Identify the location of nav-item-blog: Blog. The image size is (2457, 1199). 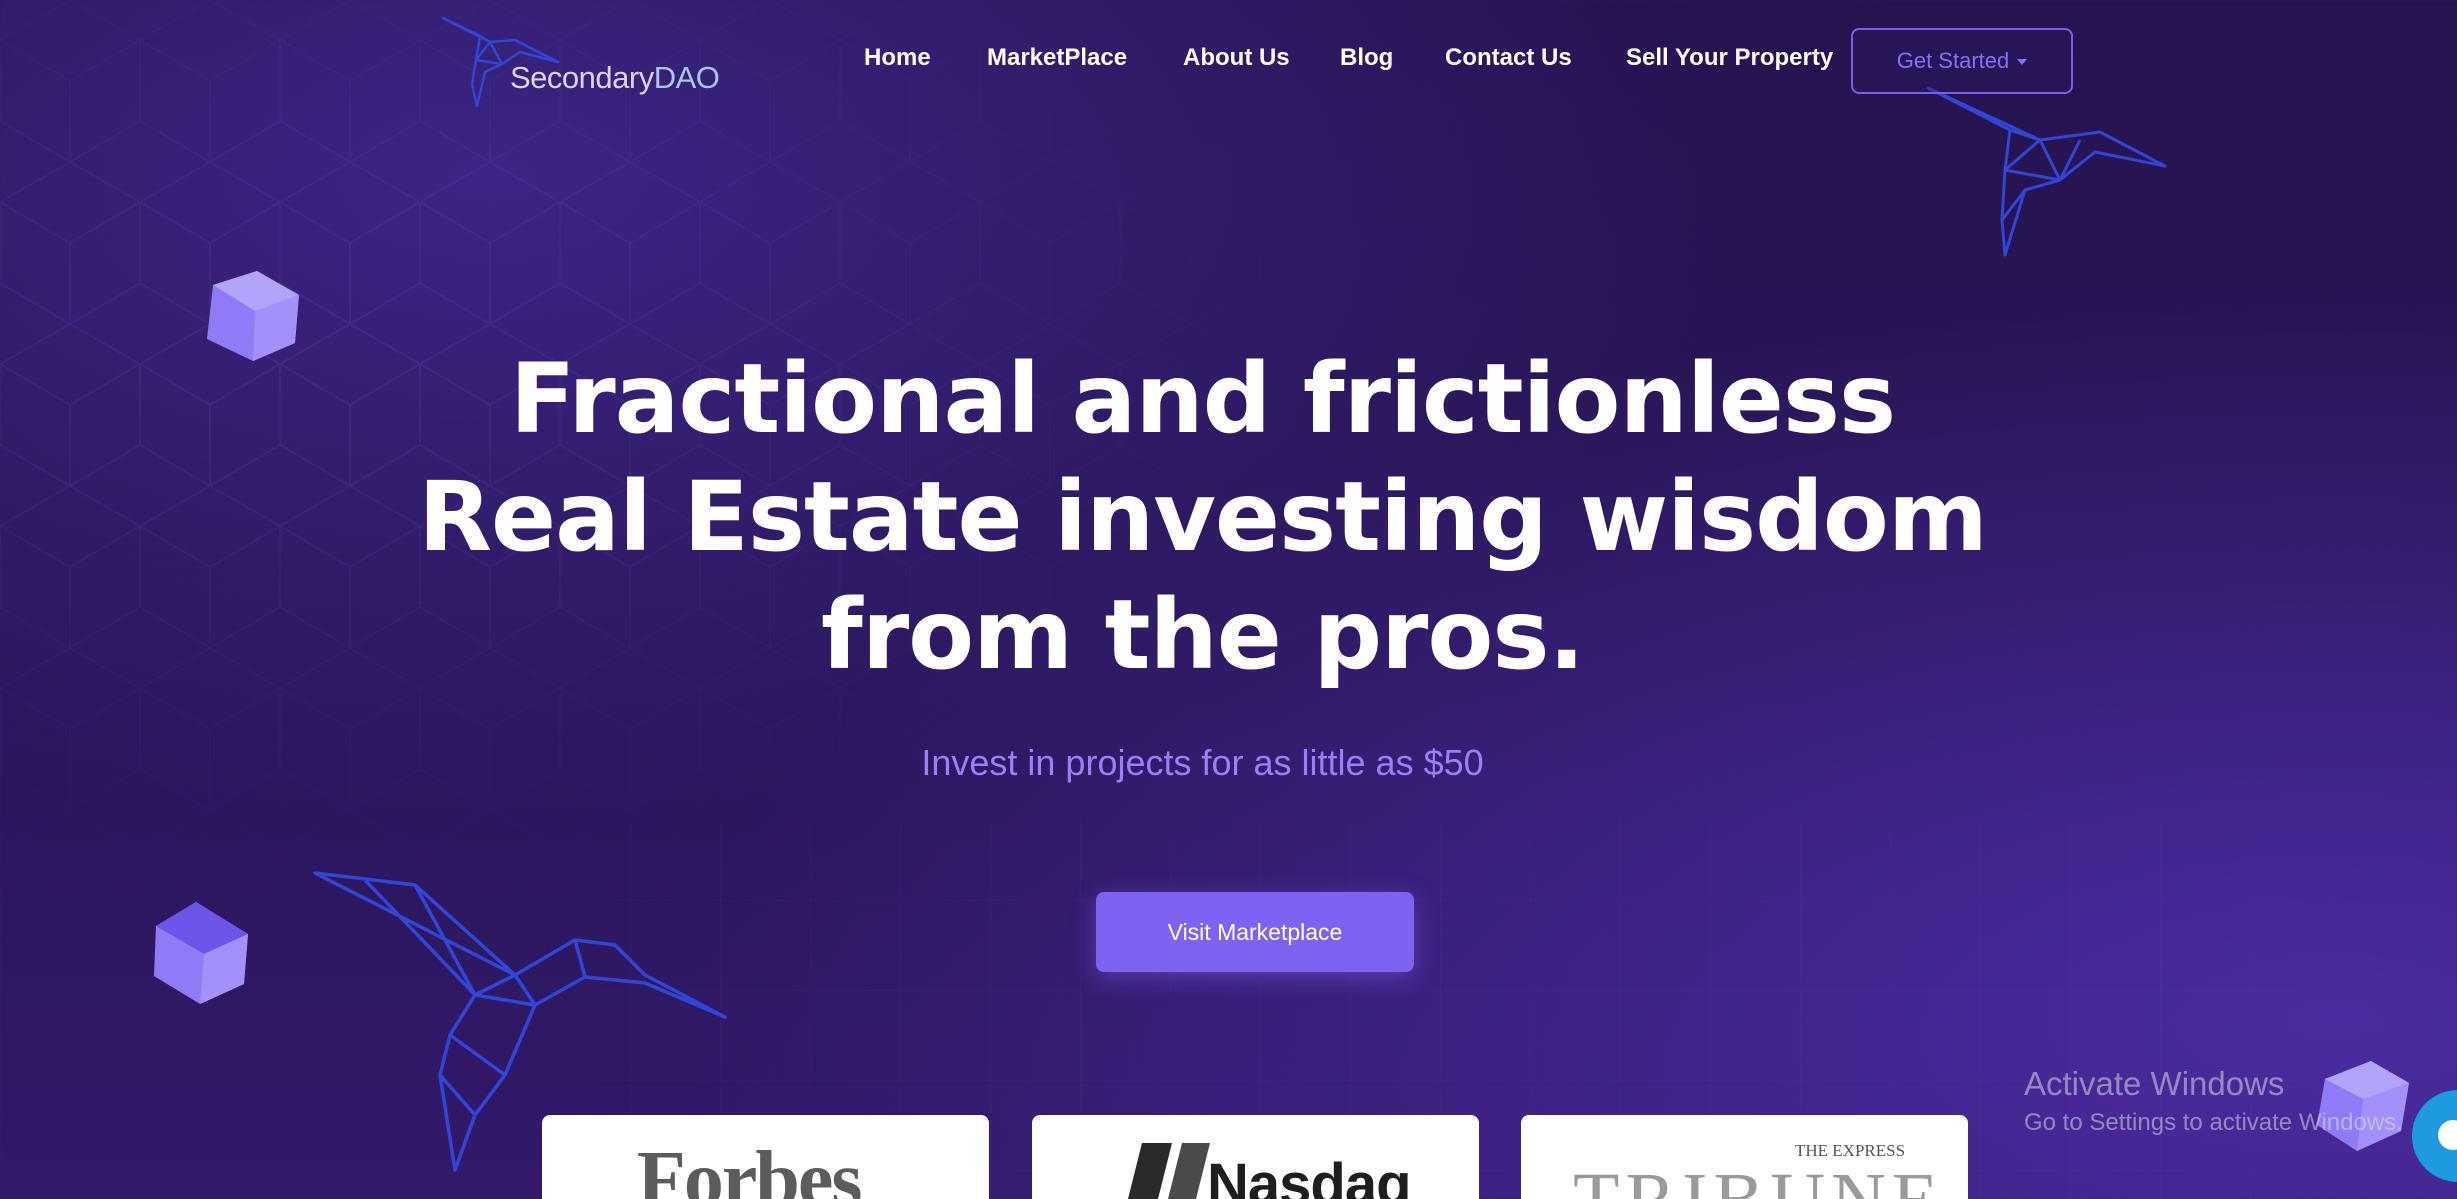
(1366, 58).